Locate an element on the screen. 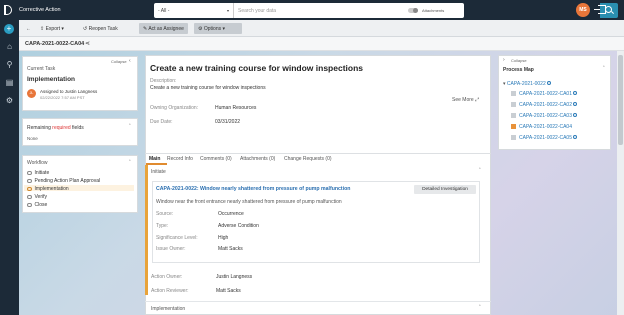  see-more-link: See More ⤢ is located at coordinates (465, 100).